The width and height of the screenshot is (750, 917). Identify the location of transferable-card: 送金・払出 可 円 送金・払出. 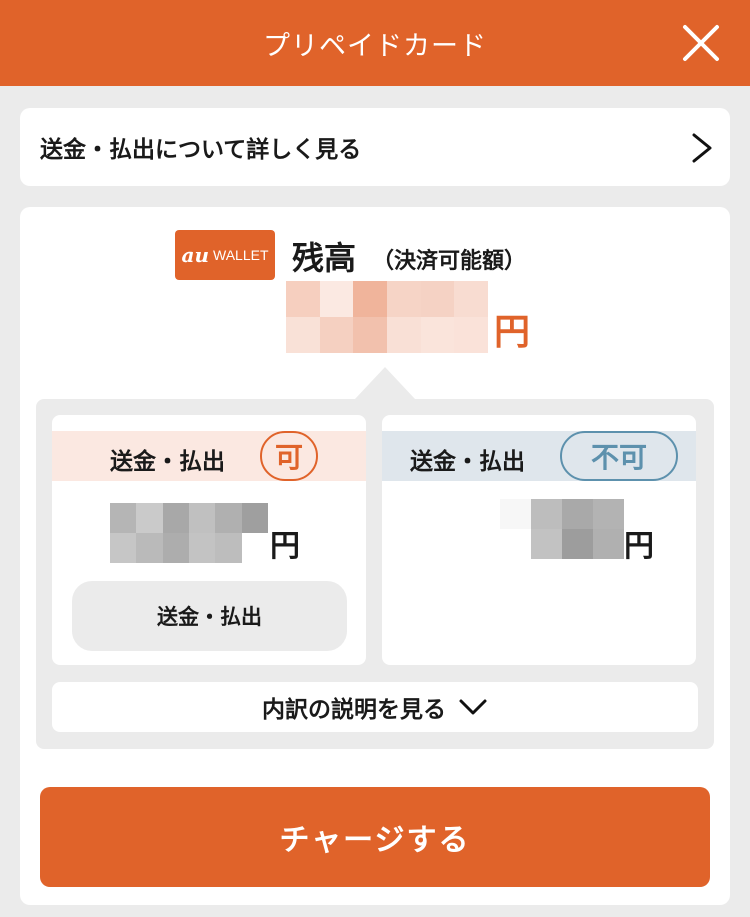
(209, 540).